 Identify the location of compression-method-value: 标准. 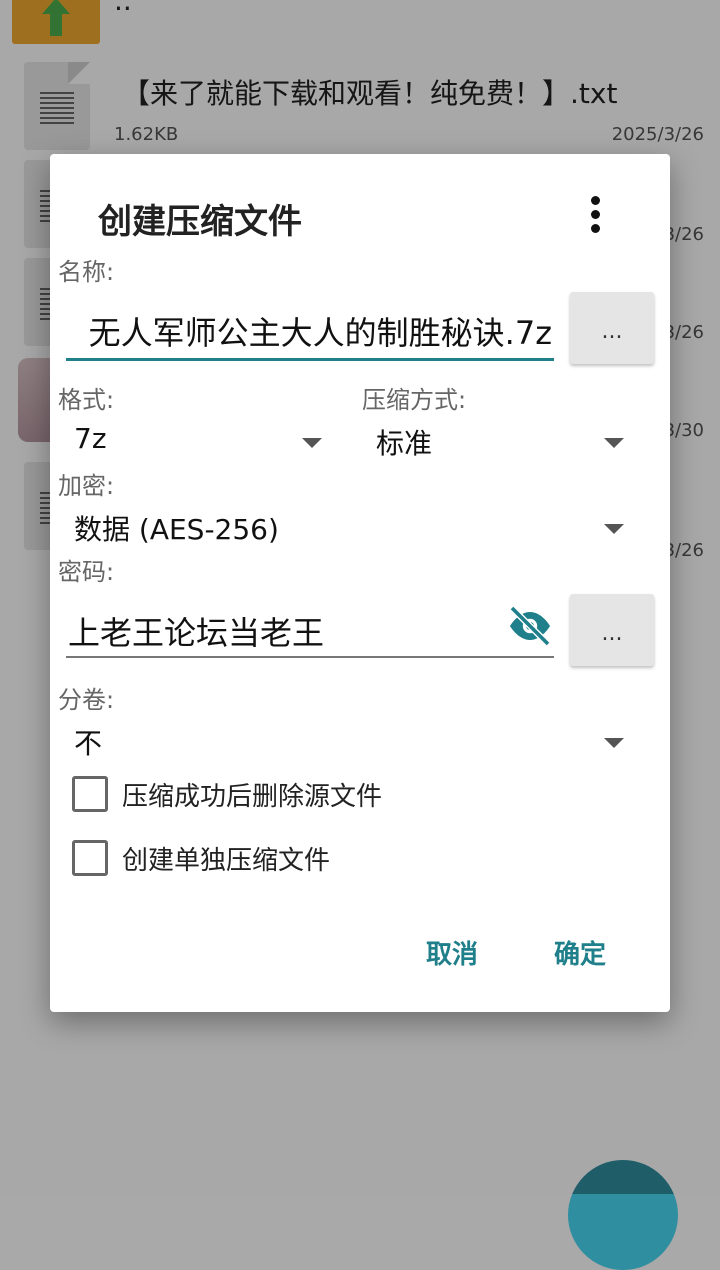
(404, 443).